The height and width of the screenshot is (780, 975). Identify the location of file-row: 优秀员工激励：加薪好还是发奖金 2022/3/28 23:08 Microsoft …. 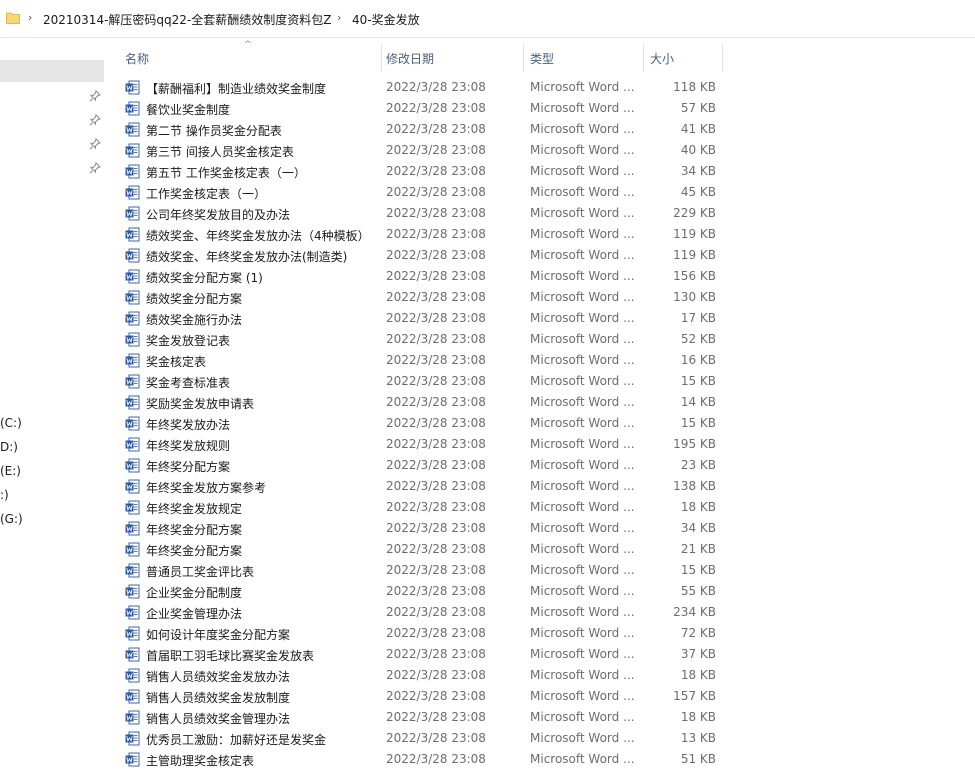
(421, 738).